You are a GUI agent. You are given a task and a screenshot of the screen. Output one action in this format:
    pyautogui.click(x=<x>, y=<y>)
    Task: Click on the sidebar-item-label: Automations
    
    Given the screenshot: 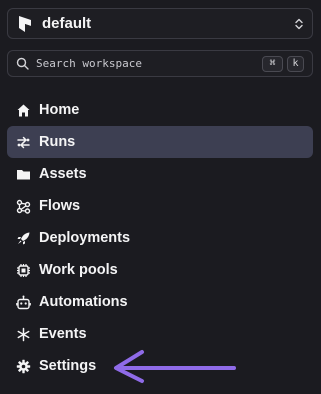 What is the action you would take?
    pyautogui.click(x=83, y=302)
    